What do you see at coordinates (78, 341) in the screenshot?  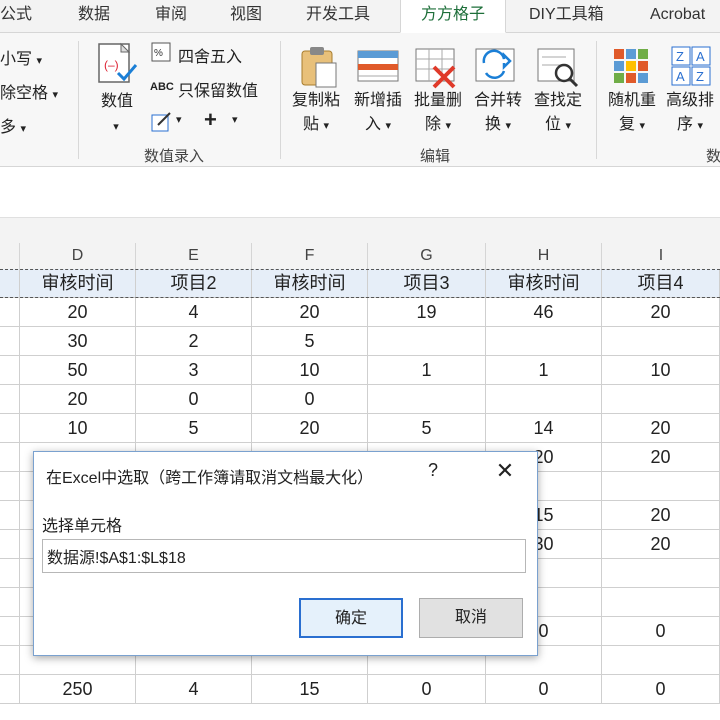 I see `table-cell: 30` at bounding box center [78, 341].